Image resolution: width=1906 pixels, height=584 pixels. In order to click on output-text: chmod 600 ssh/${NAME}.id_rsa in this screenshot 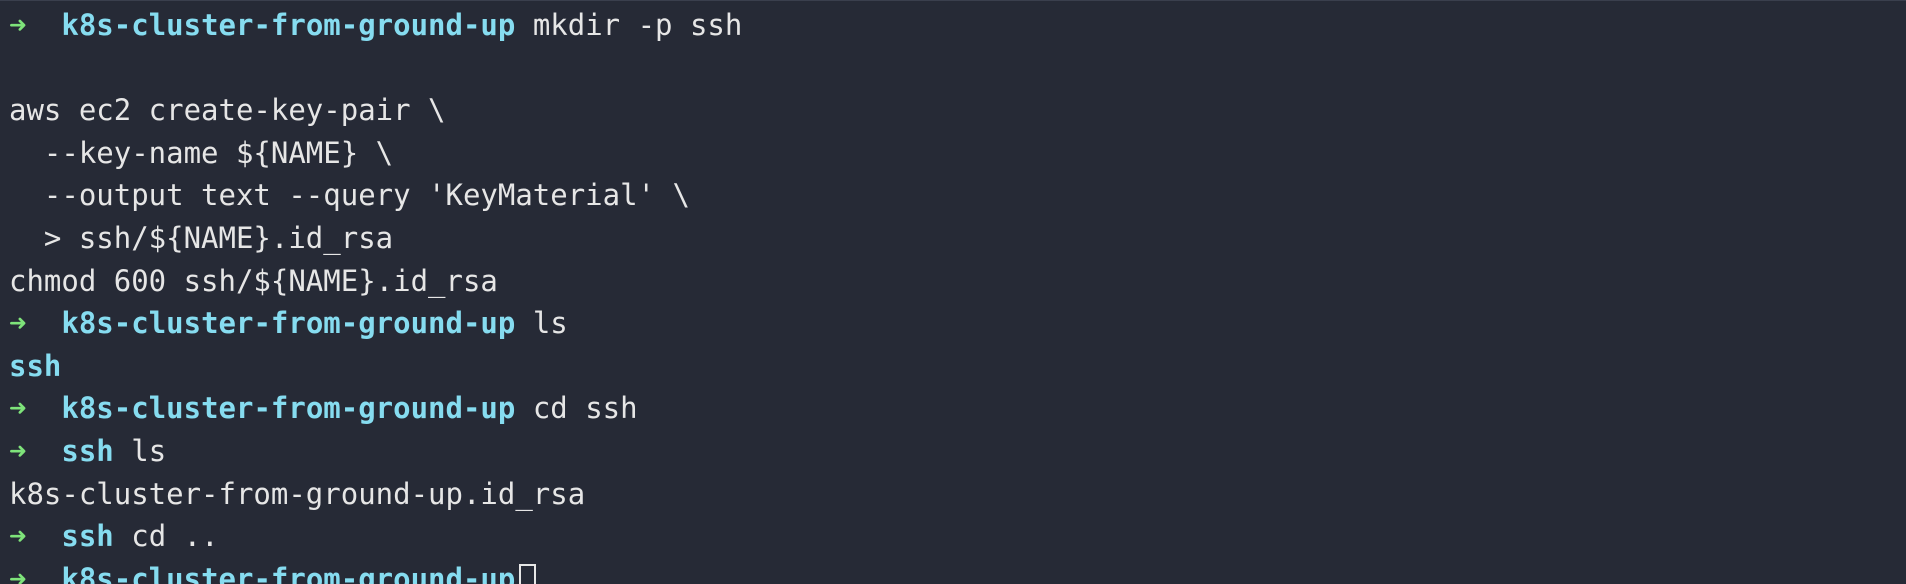, I will do `click(253, 280)`.